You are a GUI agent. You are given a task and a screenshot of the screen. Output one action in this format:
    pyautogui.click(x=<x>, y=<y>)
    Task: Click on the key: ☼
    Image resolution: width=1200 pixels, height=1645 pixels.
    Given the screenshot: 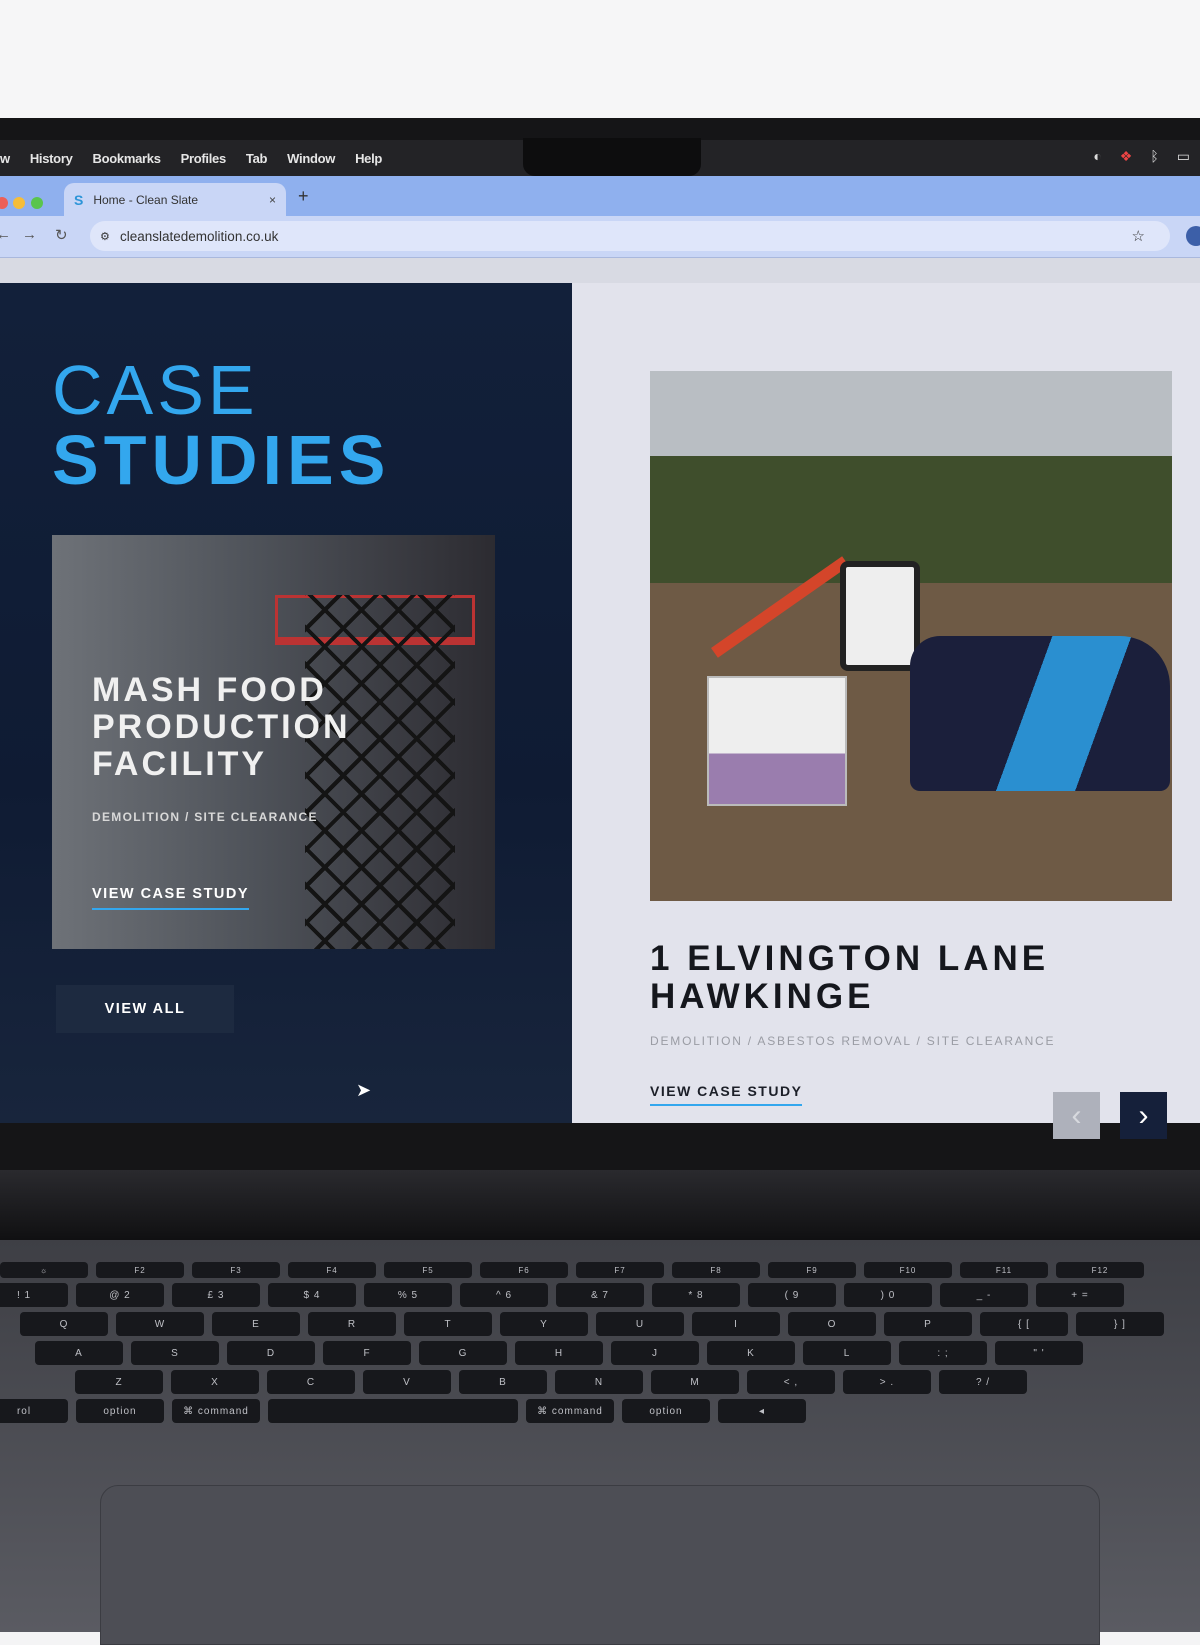 What is the action you would take?
    pyautogui.click(x=44, y=1270)
    